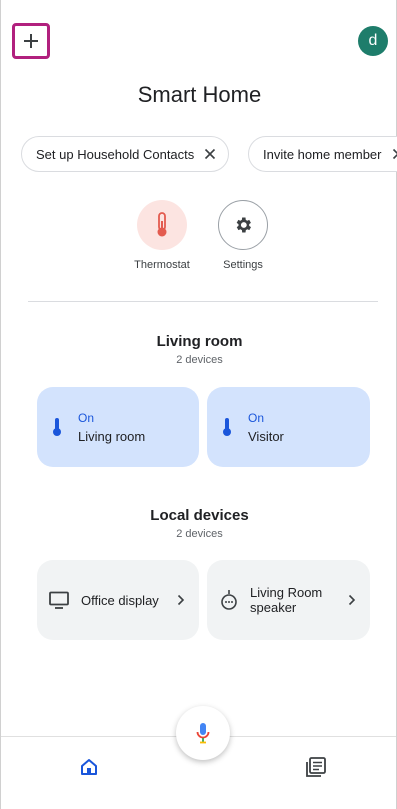 The width and height of the screenshot is (397, 809). Describe the element at coordinates (112, 436) in the screenshot. I see `device-name: Living room` at that location.